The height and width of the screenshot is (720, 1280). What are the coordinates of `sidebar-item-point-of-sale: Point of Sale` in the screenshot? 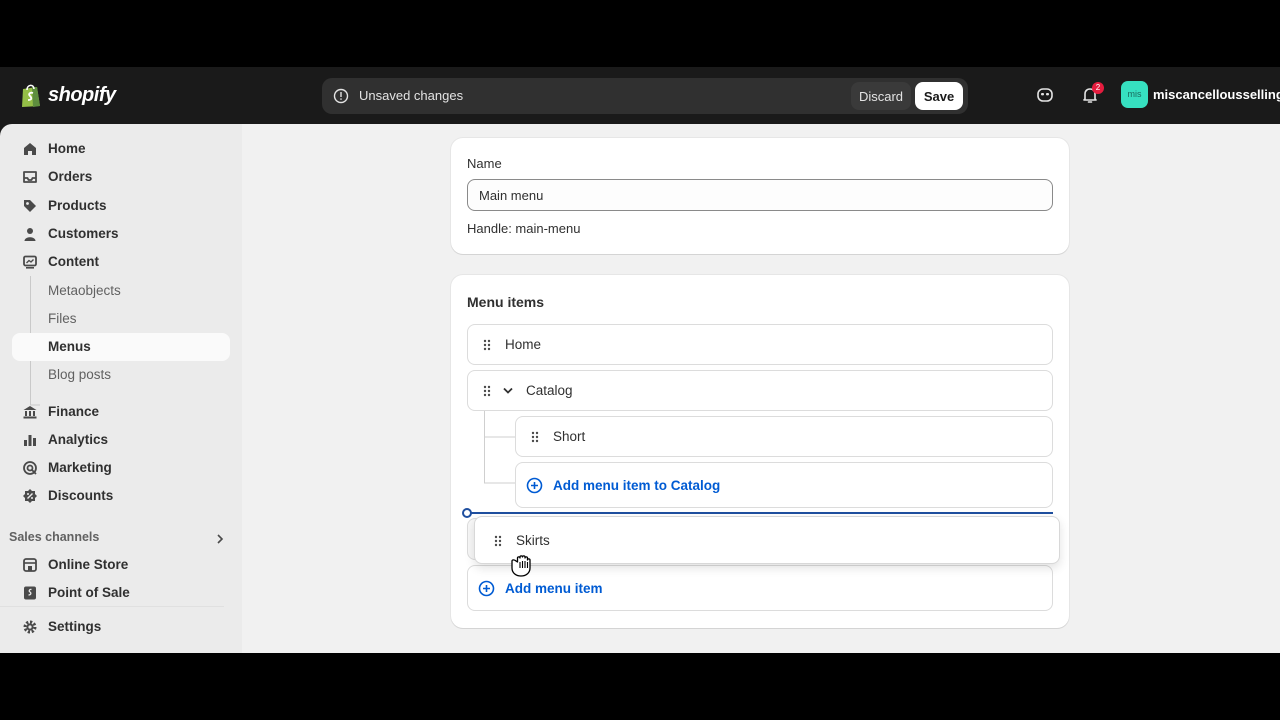 It's located at (121, 593).